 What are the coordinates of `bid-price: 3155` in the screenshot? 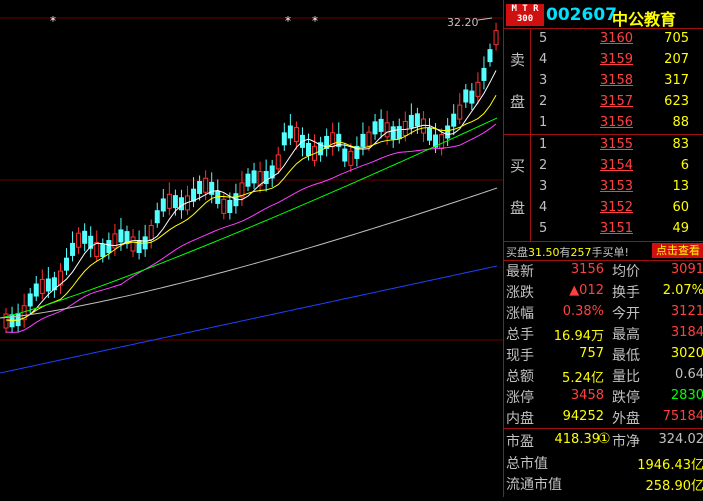 It's located at (602, 144).